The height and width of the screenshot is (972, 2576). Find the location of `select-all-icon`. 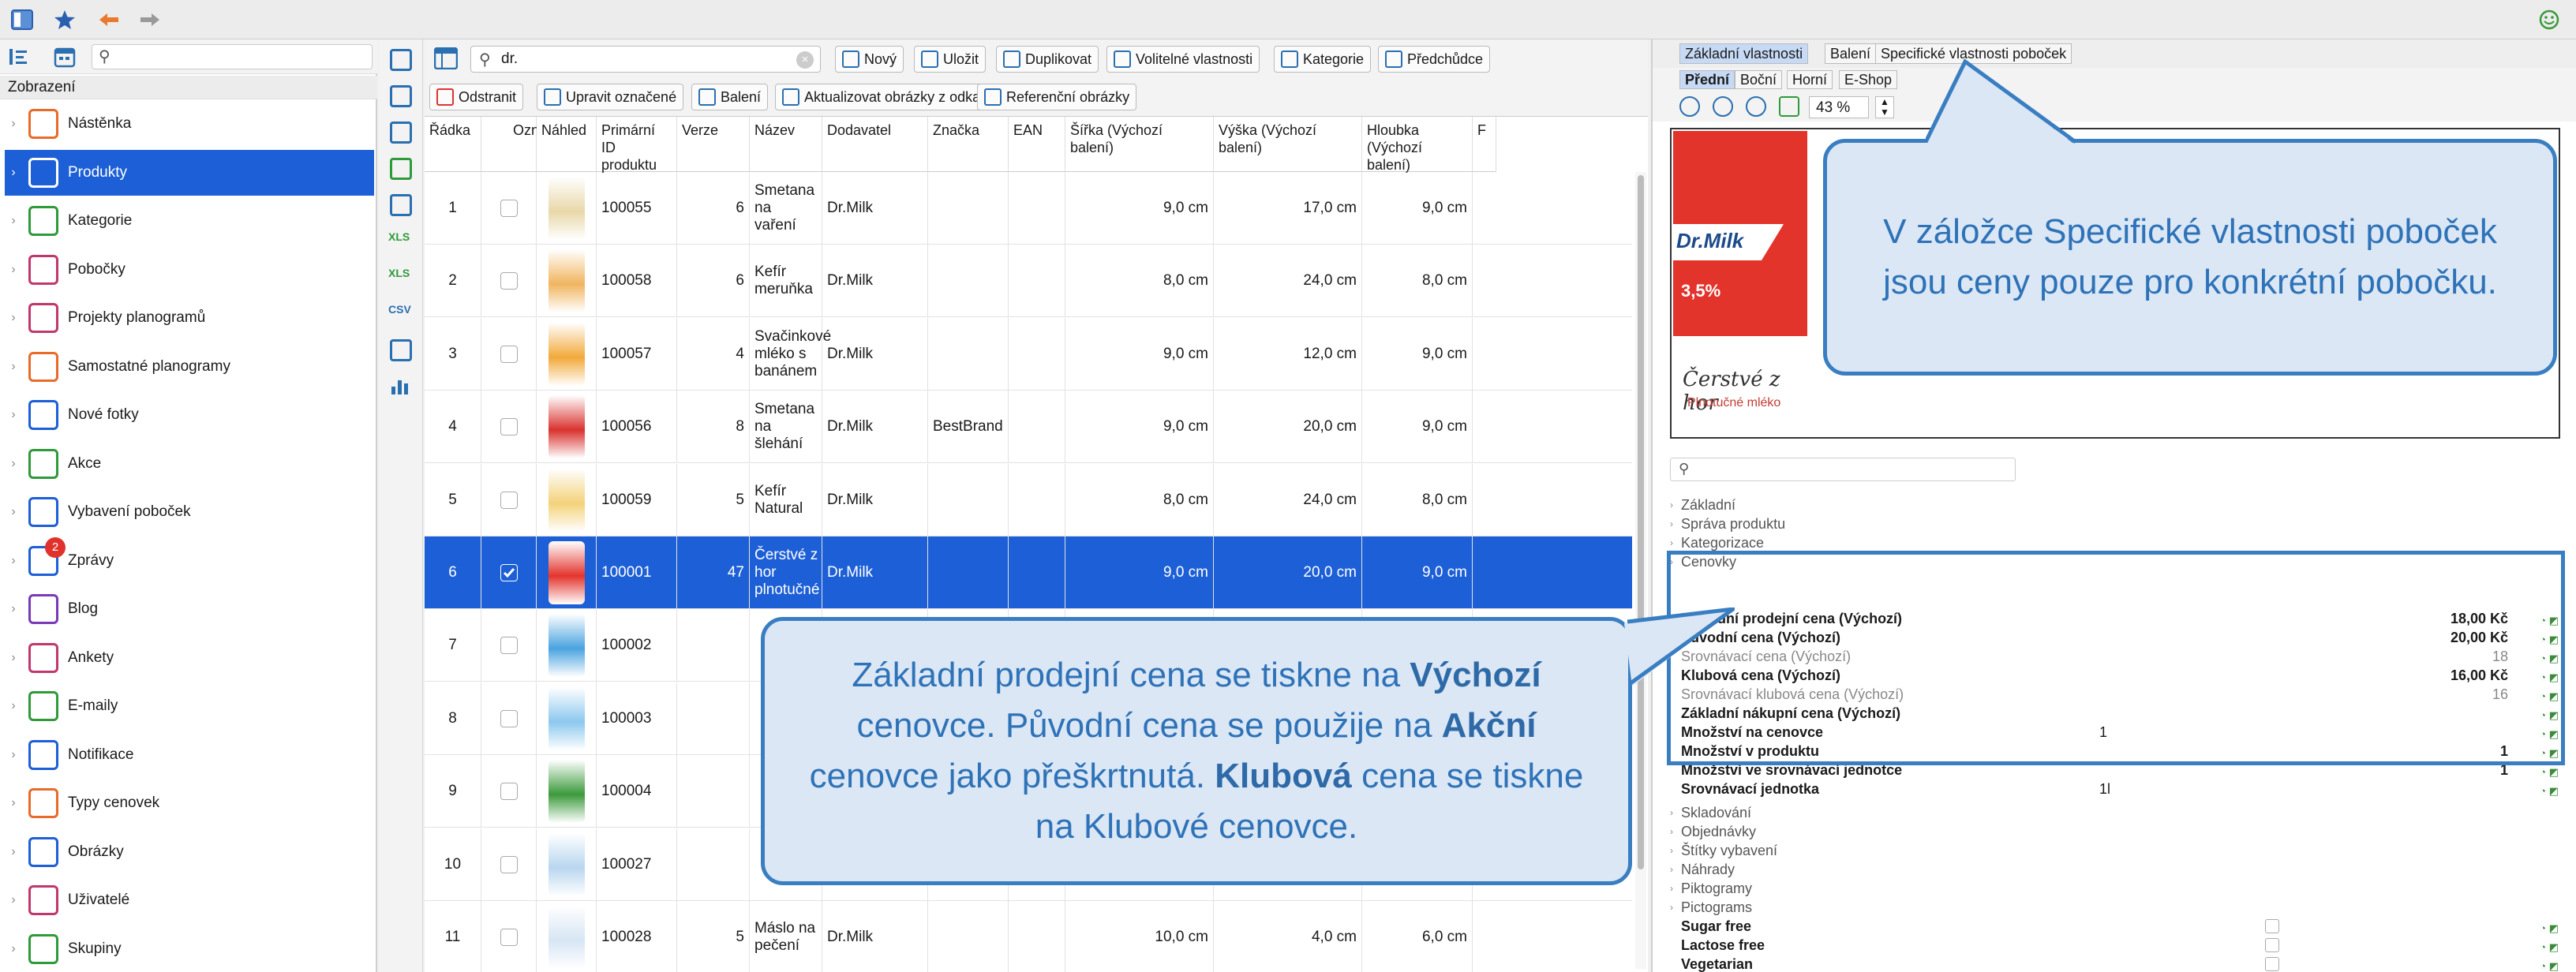

select-all-icon is located at coordinates (401, 60).